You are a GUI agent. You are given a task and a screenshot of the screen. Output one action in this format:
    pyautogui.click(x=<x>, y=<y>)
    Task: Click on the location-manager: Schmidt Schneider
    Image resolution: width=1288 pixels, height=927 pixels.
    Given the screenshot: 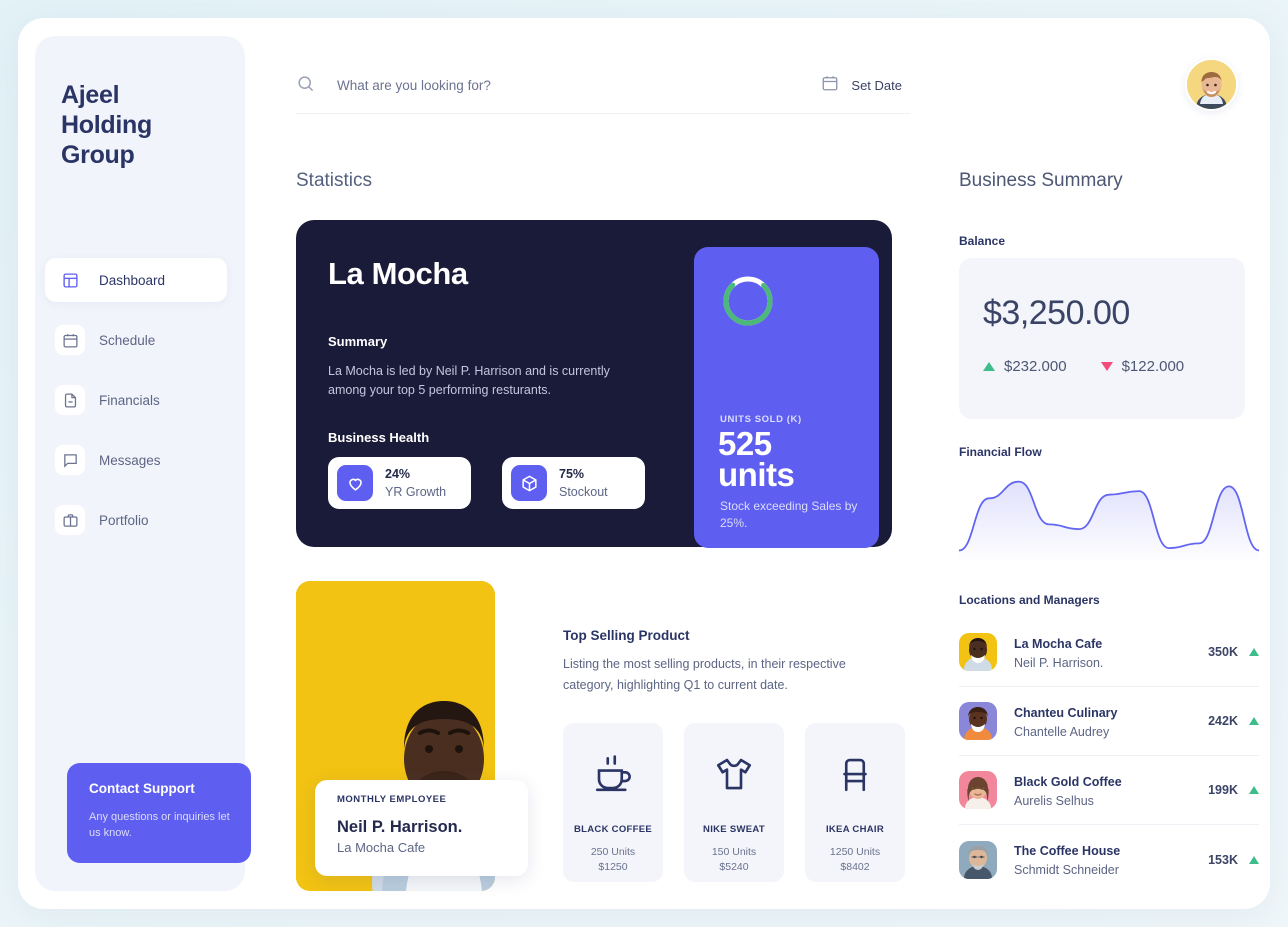 What is the action you would take?
    pyautogui.click(x=1066, y=870)
    